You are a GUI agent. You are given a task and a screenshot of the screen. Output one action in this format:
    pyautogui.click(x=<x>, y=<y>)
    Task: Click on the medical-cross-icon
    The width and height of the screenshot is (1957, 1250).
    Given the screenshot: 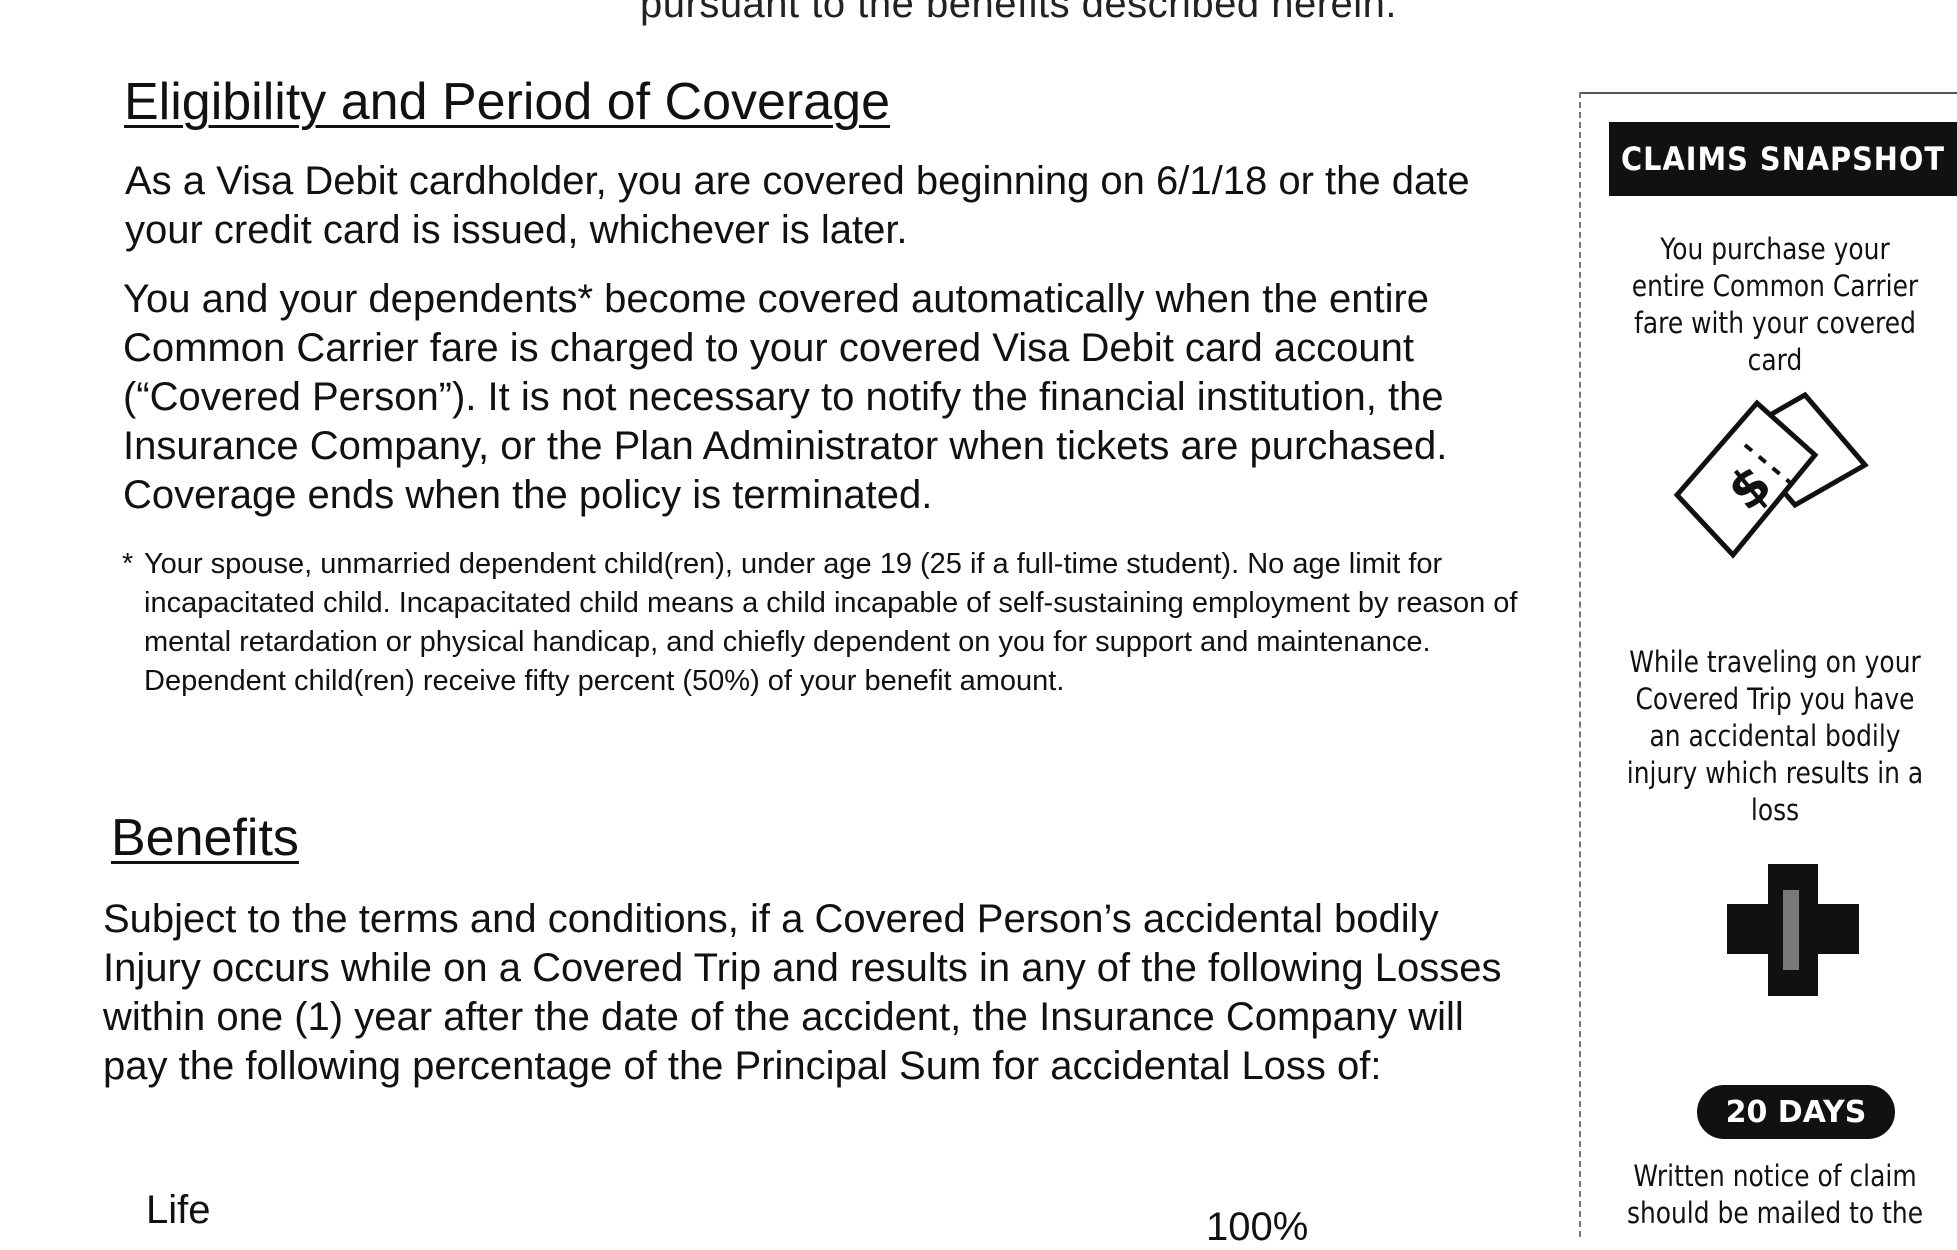 What is the action you would take?
    pyautogui.click(x=1793, y=930)
    